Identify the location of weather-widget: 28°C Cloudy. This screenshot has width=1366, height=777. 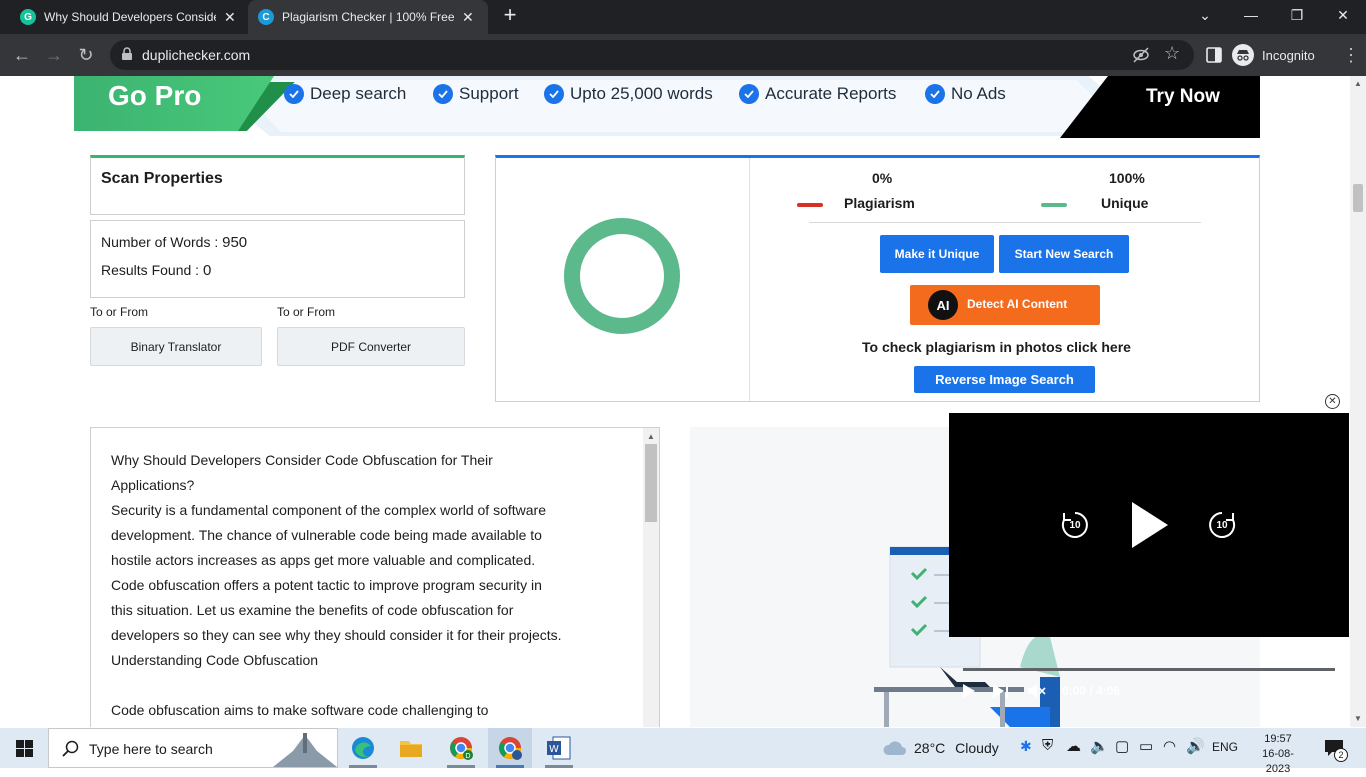
(956, 748).